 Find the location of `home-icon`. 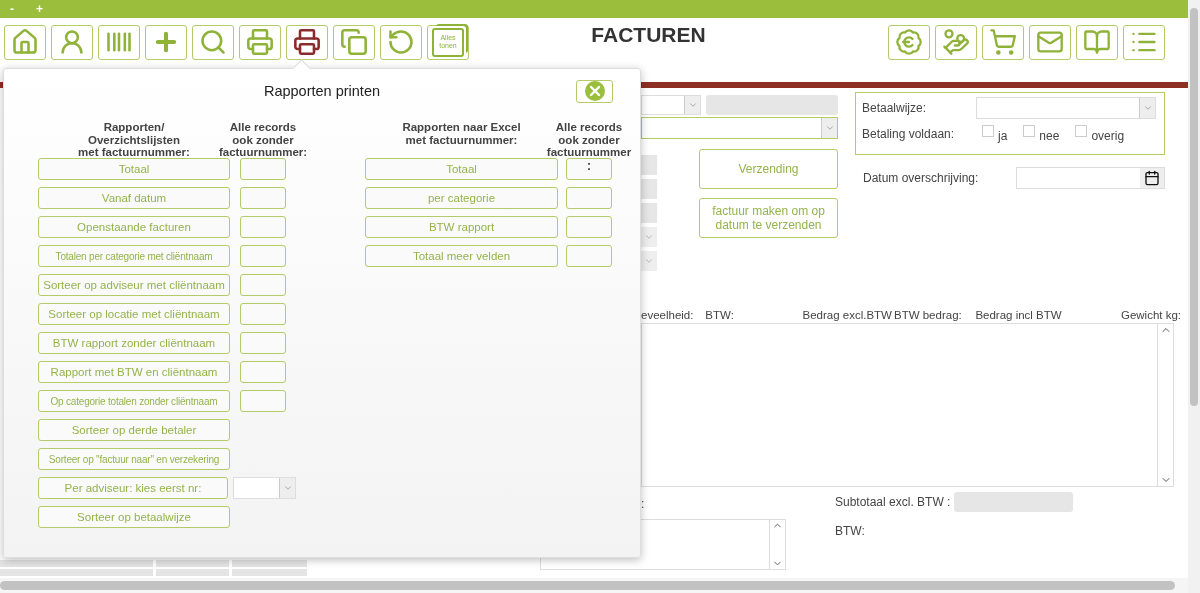

home-icon is located at coordinates (25, 42).